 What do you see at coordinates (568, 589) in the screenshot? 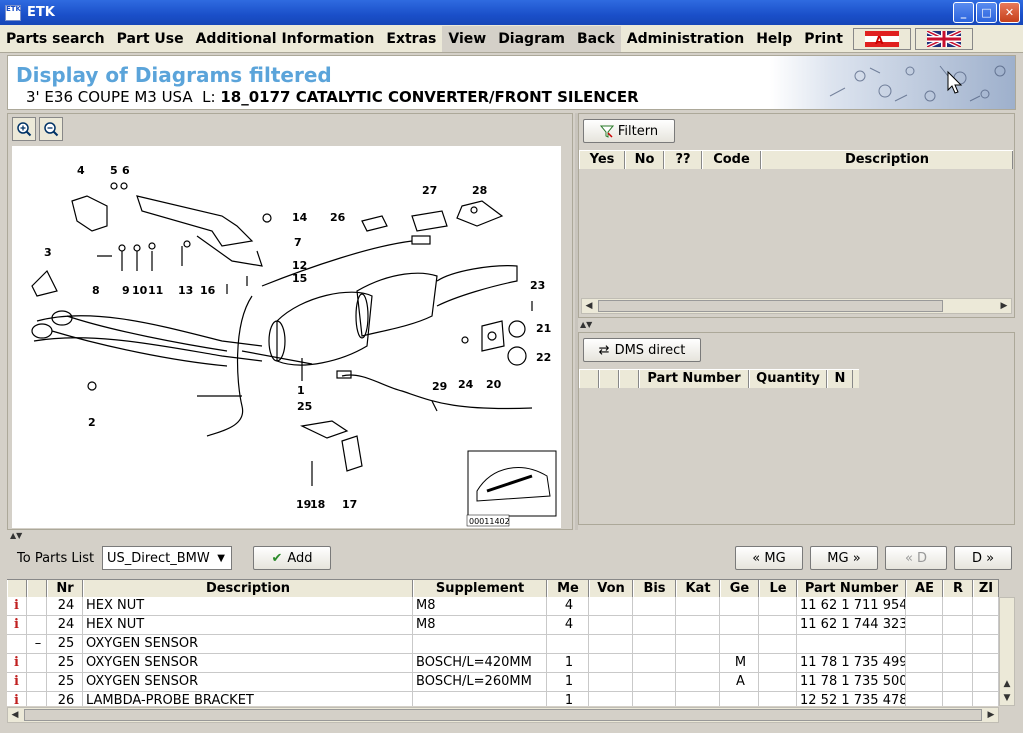
I see `col-me: Me` at bounding box center [568, 589].